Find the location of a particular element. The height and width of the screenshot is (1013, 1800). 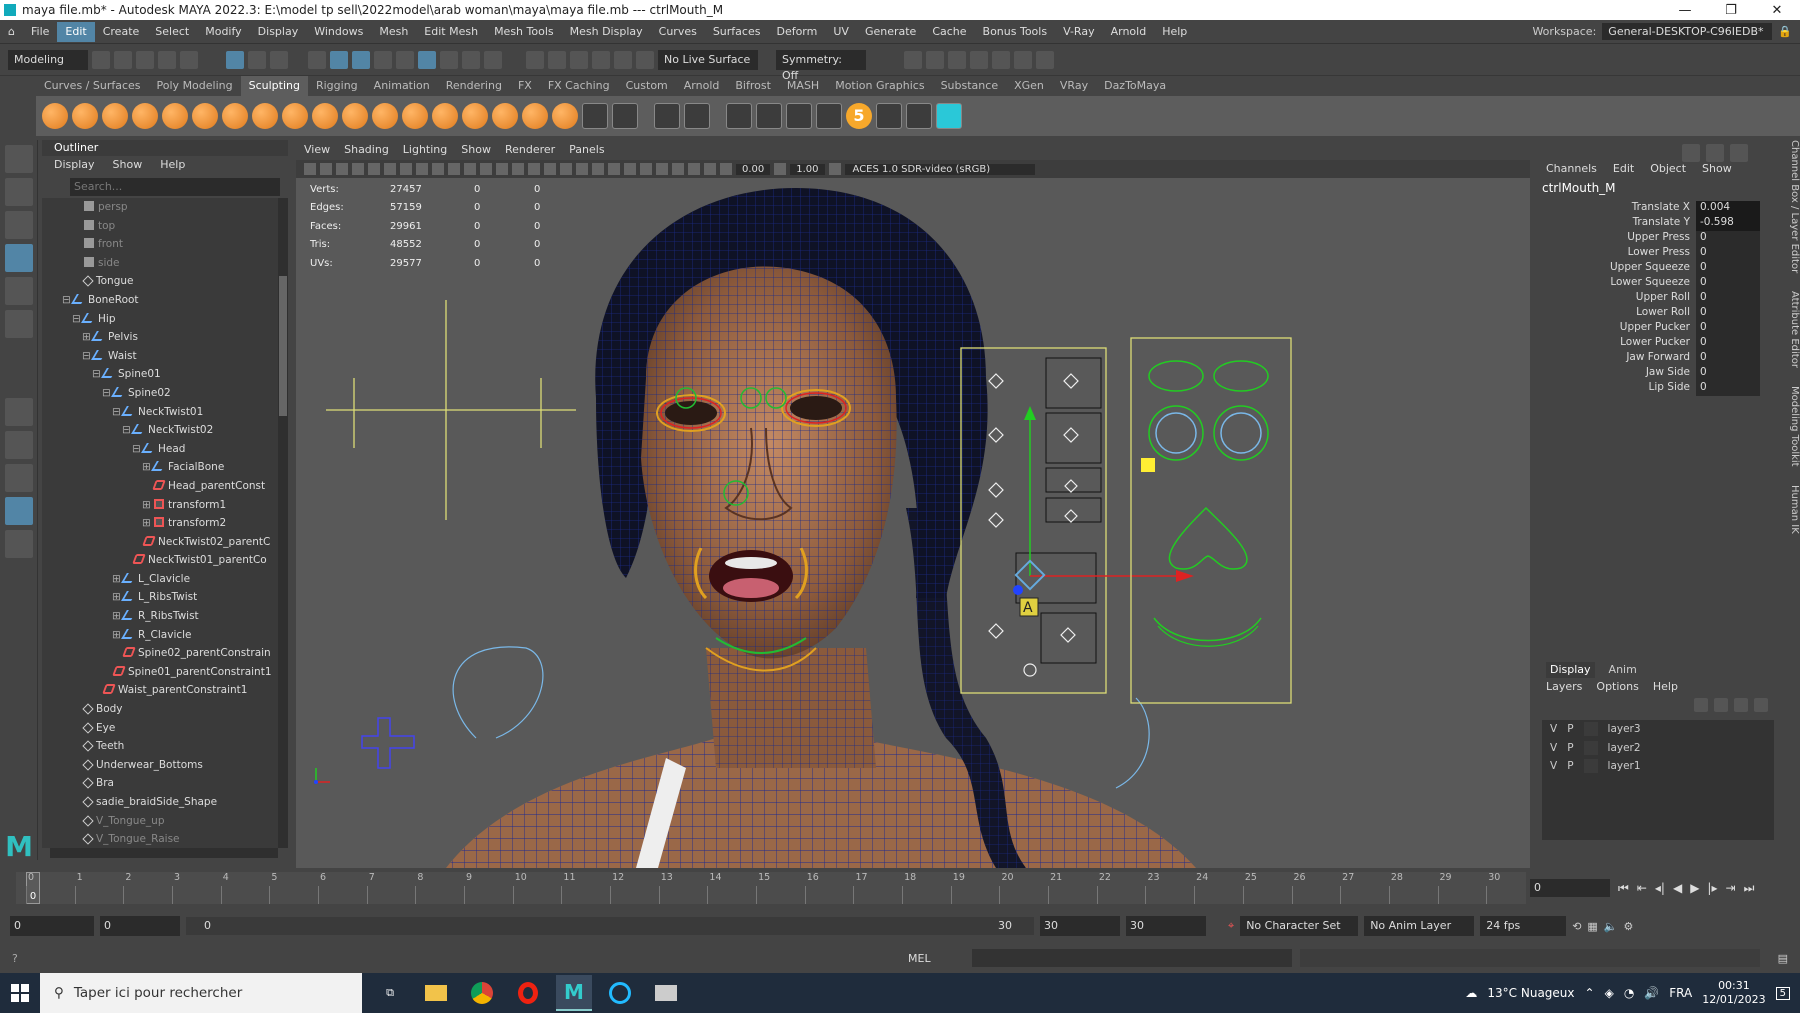

range-slider: 0 30 is located at coordinates (610, 926).